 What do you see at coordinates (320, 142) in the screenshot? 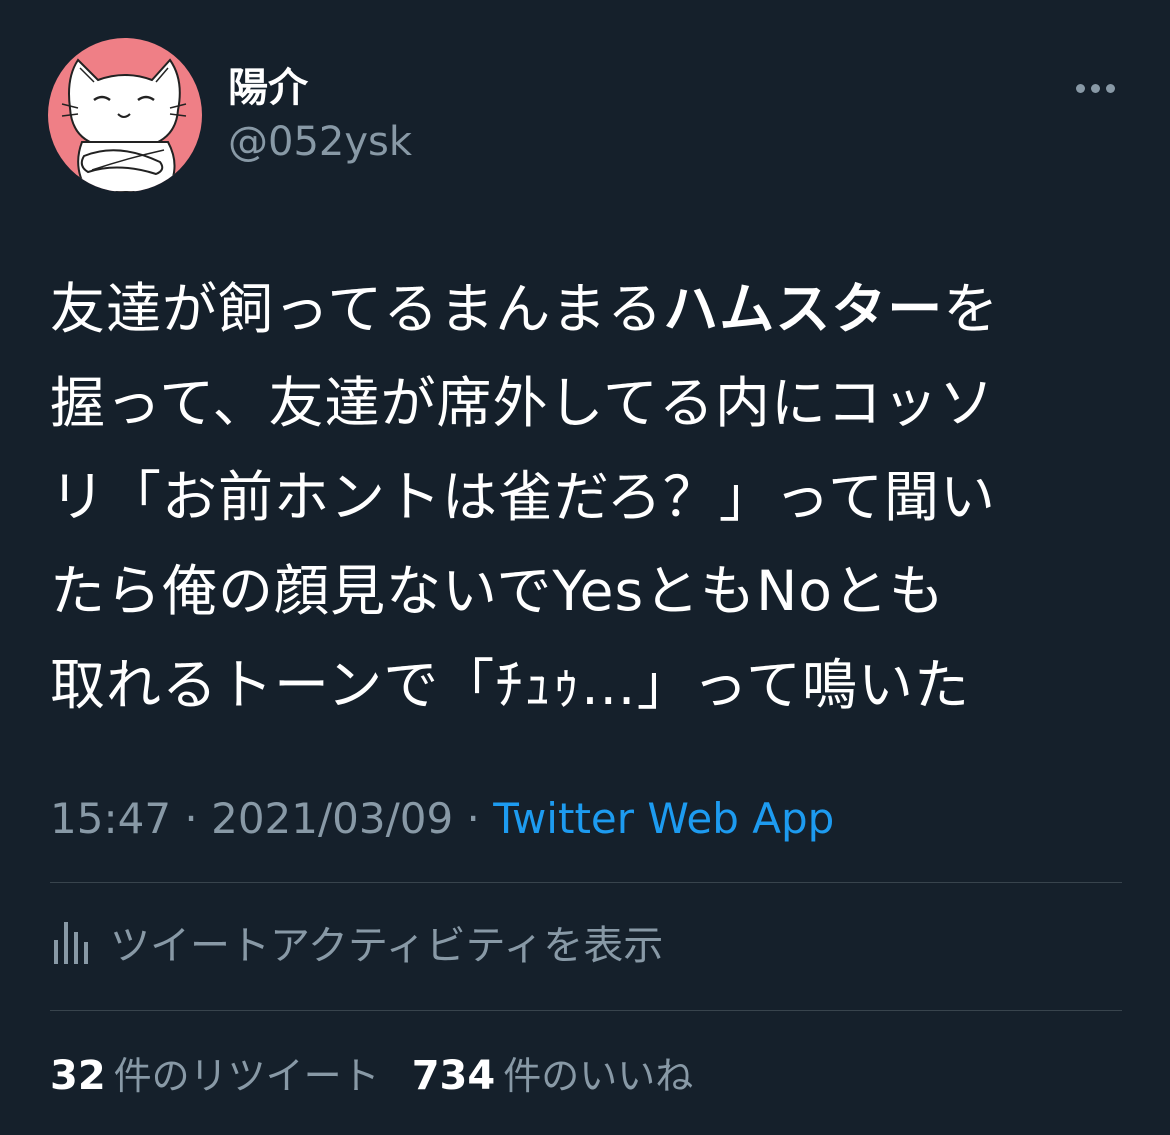
I see `user-handle: @052ysk` at bounding box center [320, 142].